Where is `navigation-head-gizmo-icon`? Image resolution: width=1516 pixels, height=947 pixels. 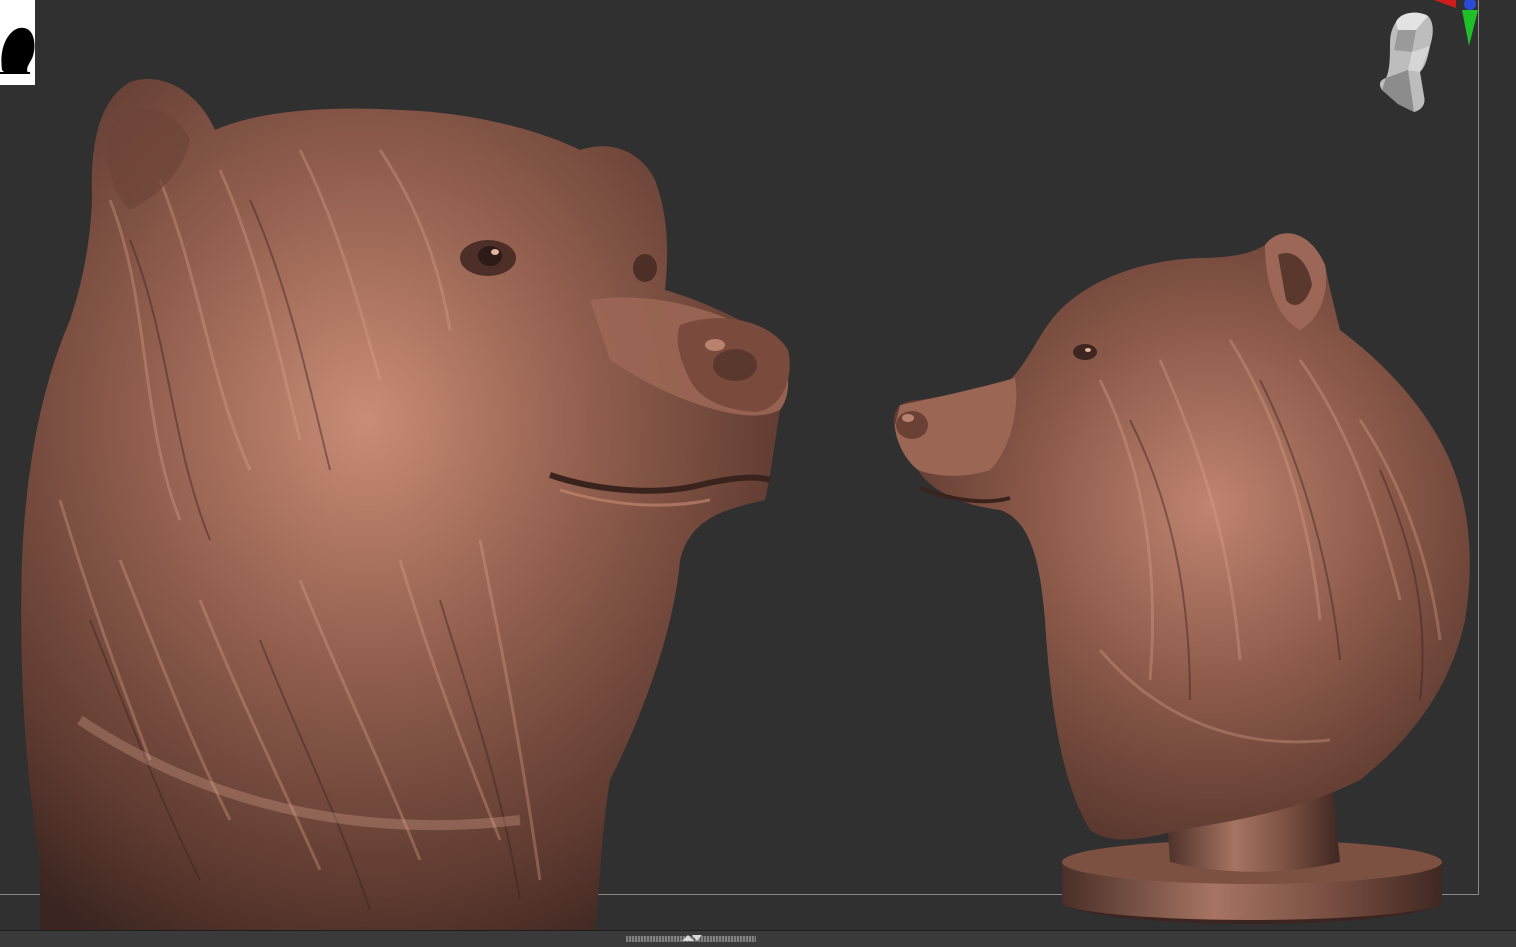 navigation-head-gizmo-icon is located at coordinates (1424, 60).